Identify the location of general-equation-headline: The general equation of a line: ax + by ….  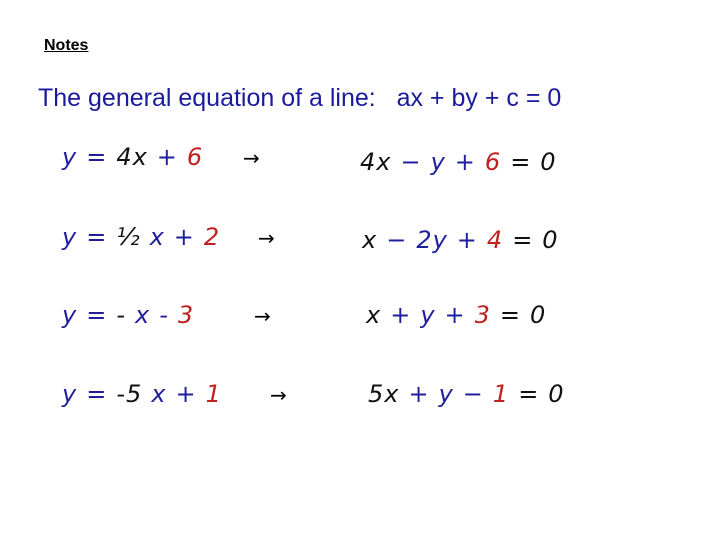
(300, 98).